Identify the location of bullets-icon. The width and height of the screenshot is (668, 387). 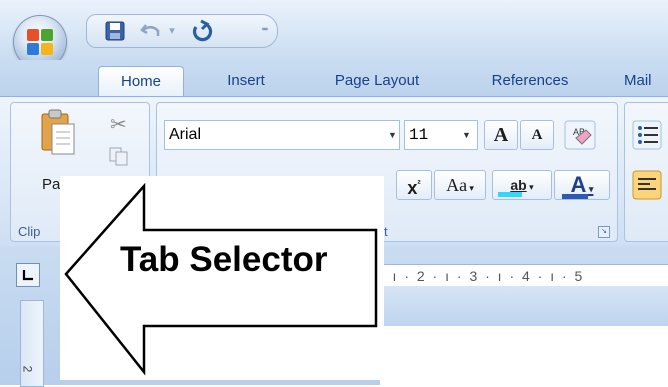
(647, 135).